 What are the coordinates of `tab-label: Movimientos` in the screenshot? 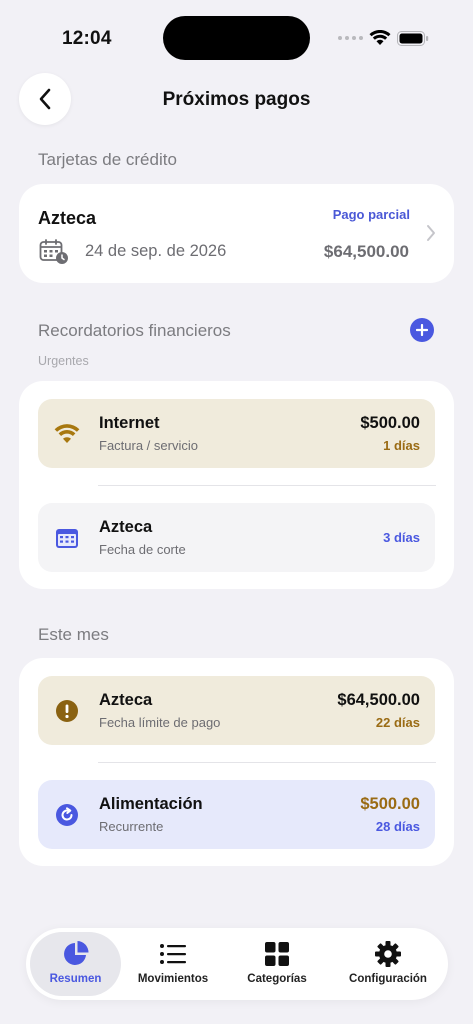 It's located at (173, 979).